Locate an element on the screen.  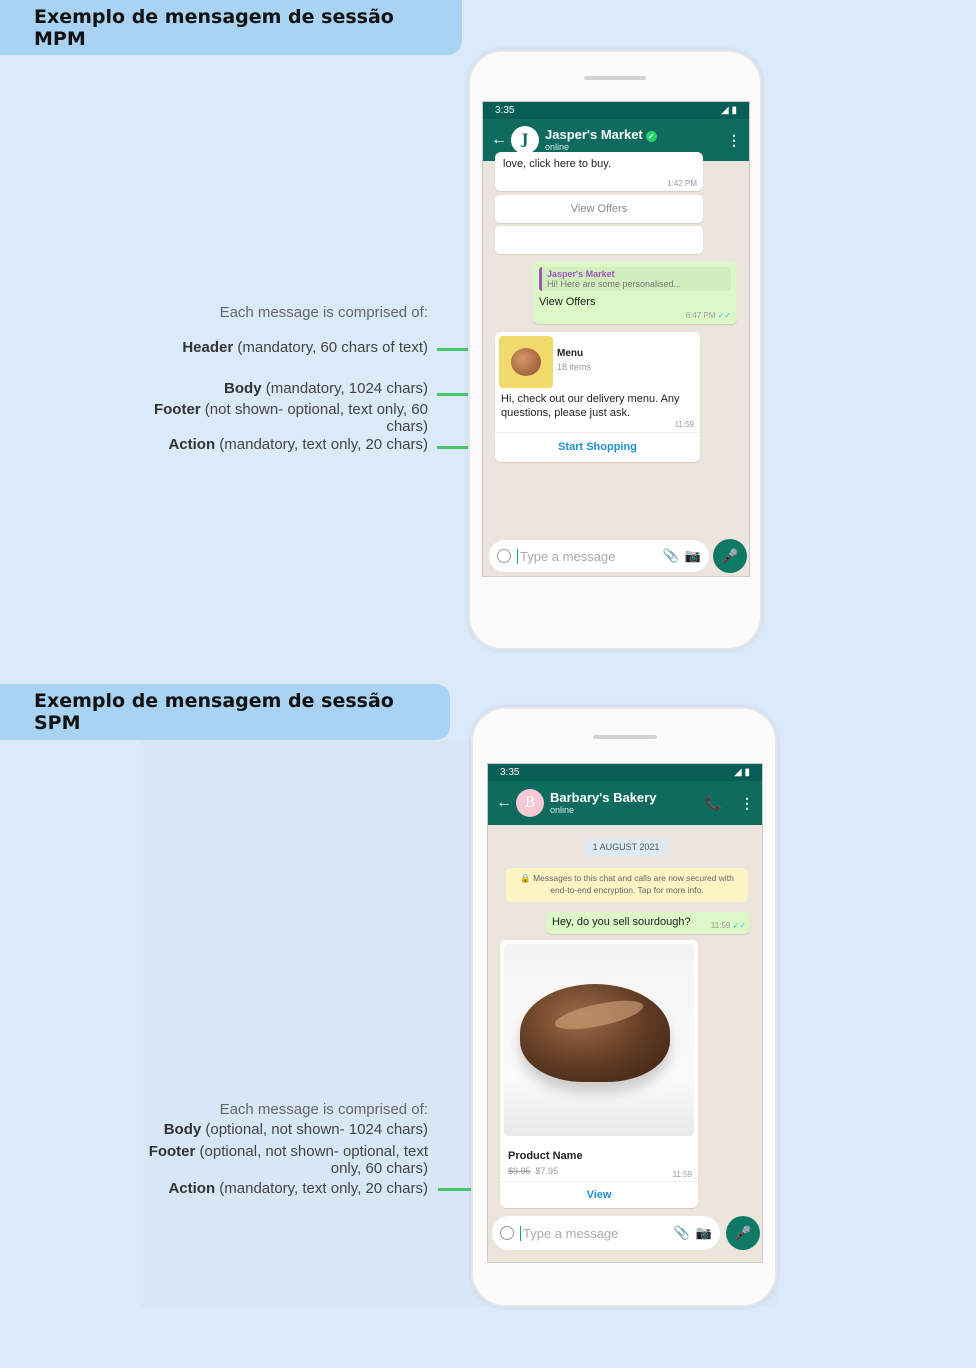
mpm-section-title: Exemplo de mensagem de sessão MPM is located at coordinates (231, 27).